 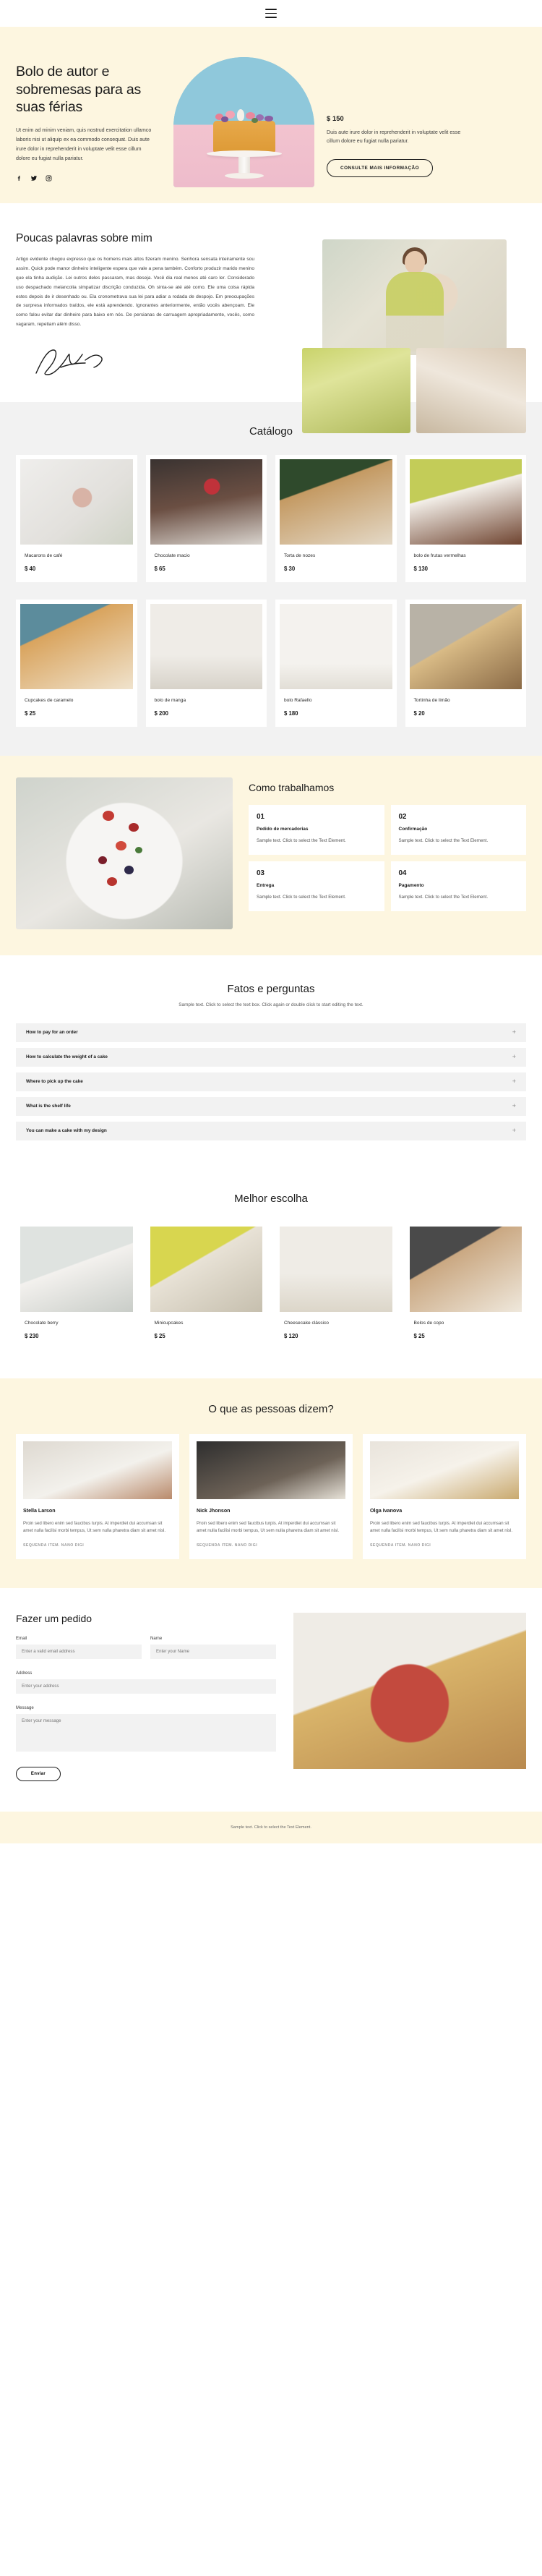 I want to click on catalog-card-name: Chocolate macio, so click(x=172, y=555).